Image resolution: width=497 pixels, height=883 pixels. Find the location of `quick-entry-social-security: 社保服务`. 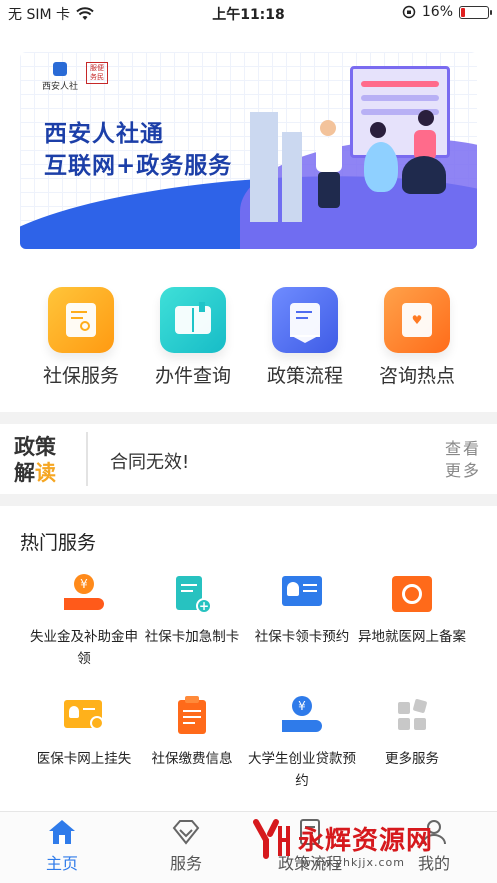

quick-entry-social-security: 社保服务 is located at coordinates (81, 337).